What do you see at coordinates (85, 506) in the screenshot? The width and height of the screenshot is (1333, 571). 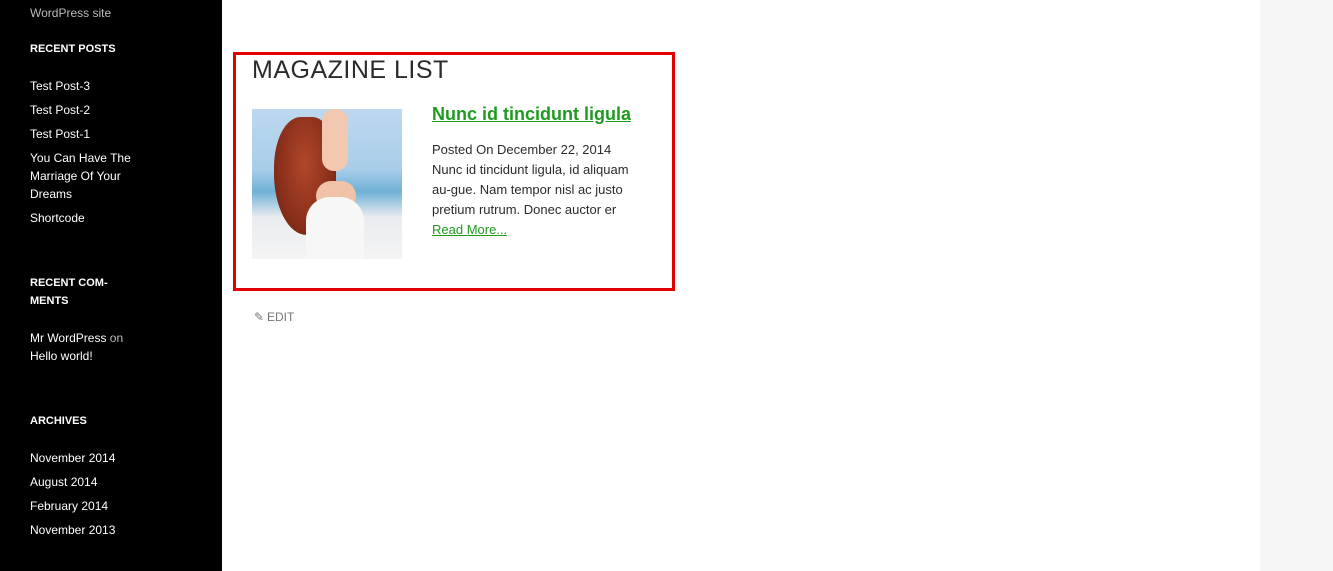 I see `archive-item: February 2014` at bounding box center [85, 506].